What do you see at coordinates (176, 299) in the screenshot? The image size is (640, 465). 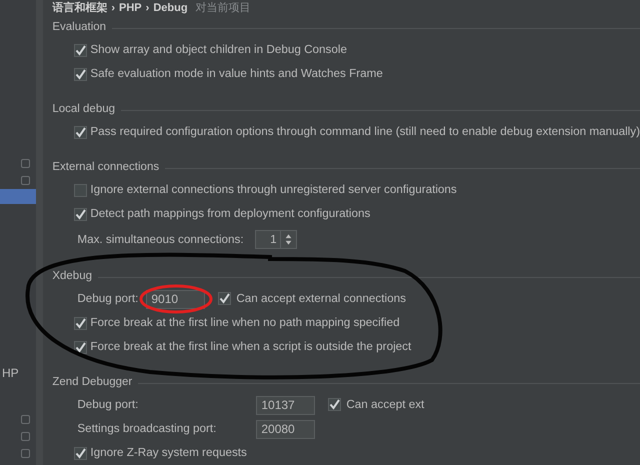 I see `port-field: 9010` at bounding box center [176, 299].